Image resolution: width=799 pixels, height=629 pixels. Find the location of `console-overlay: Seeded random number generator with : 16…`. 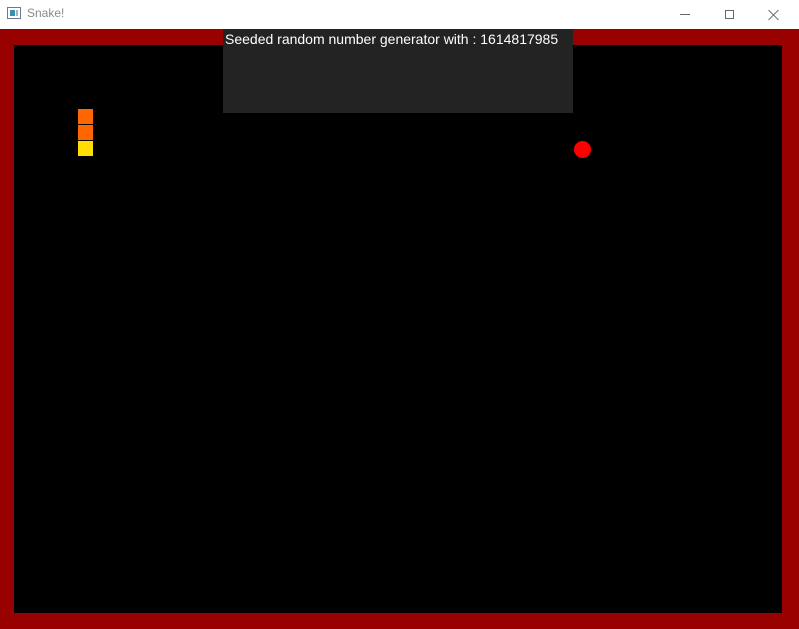

console-overlay: Seeded random number generator with : 16… is located at coordinates (398, 71).